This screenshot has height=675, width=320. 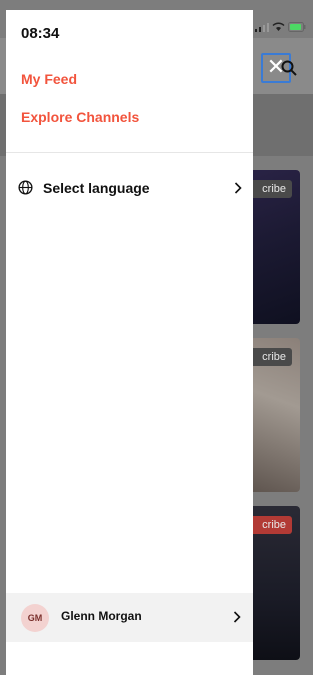 I want to click on wifi-icon, so click(x=278, y=26).